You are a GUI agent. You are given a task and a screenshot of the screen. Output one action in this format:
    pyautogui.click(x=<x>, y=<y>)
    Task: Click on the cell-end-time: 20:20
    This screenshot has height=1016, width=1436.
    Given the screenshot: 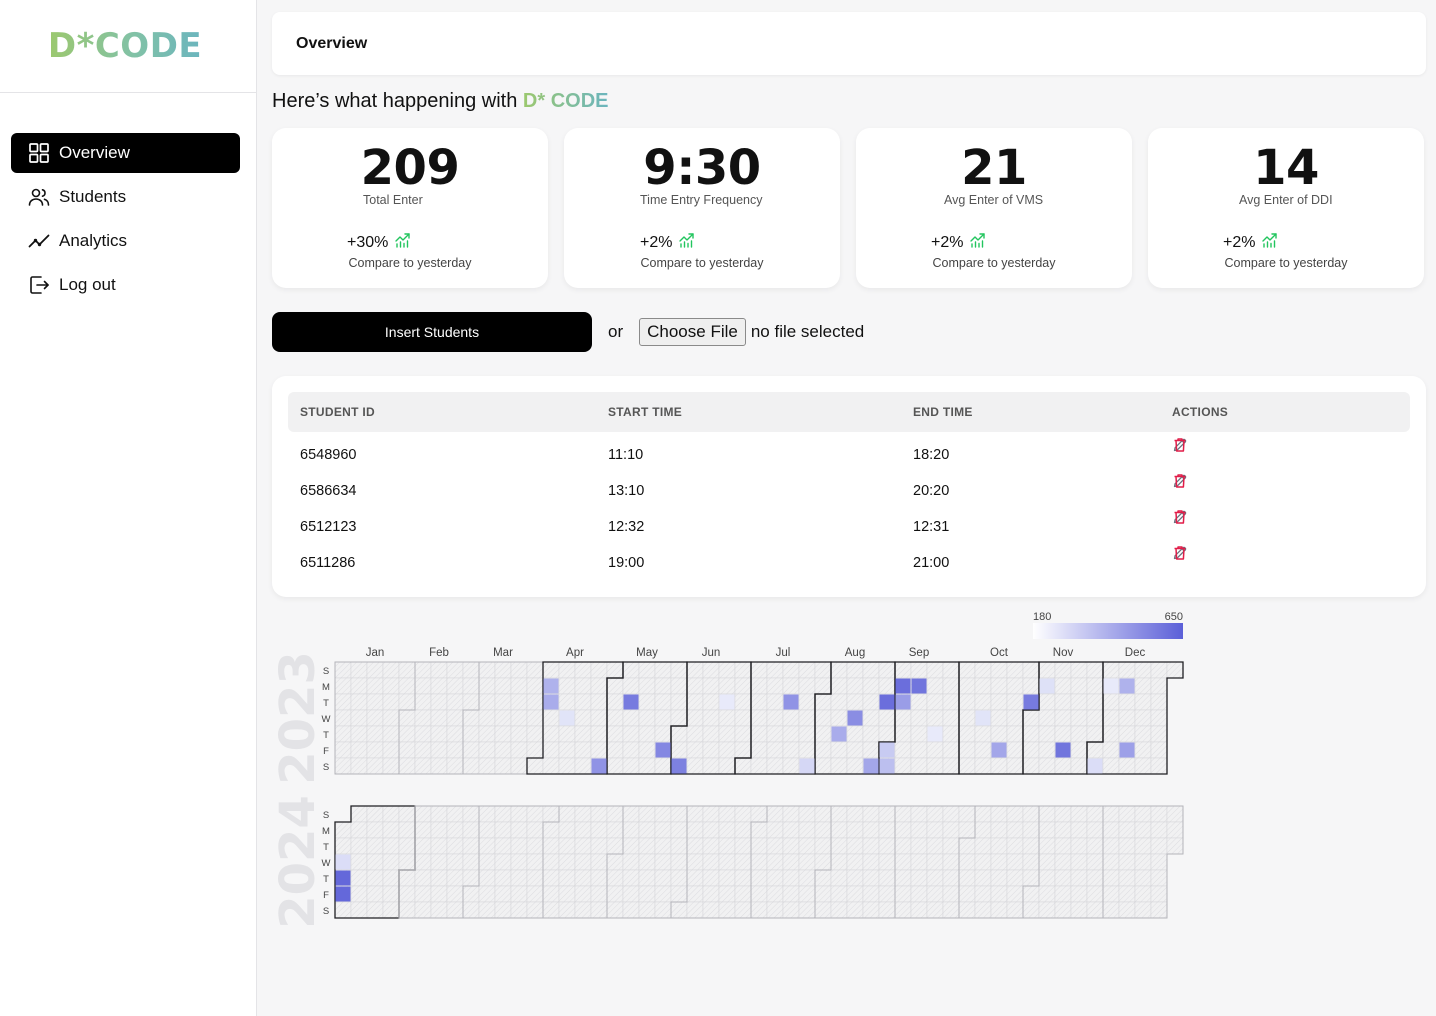 What is the action you would take?
    pyautogui.click(x=931, y=491)
    